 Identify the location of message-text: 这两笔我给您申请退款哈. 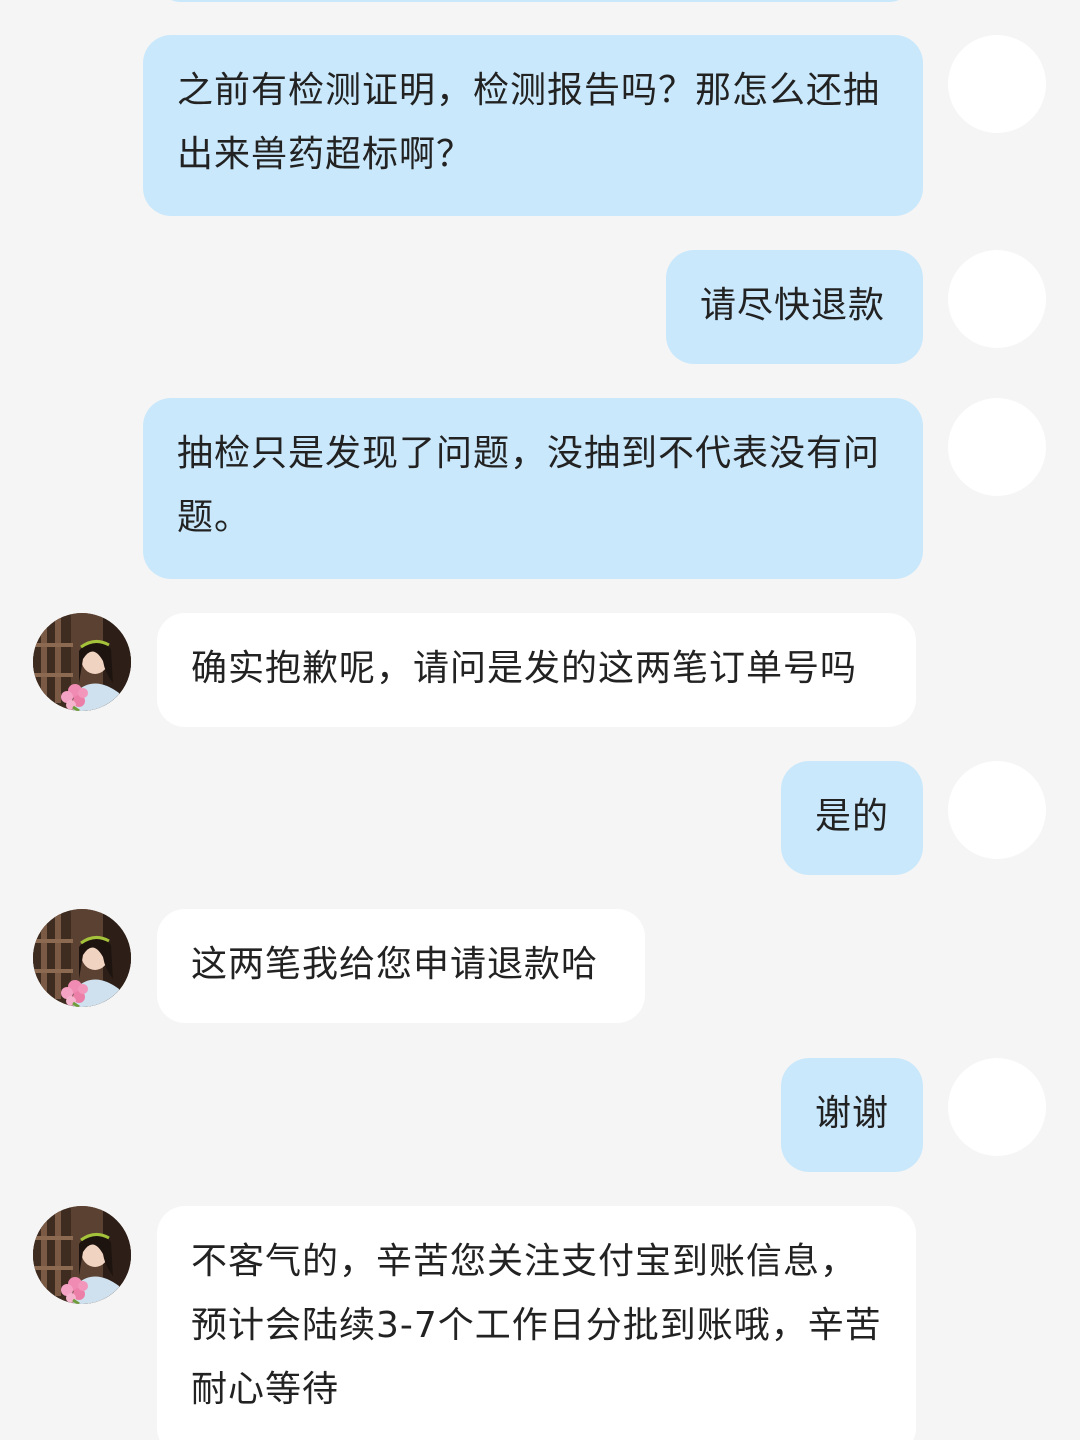
(395, 964).